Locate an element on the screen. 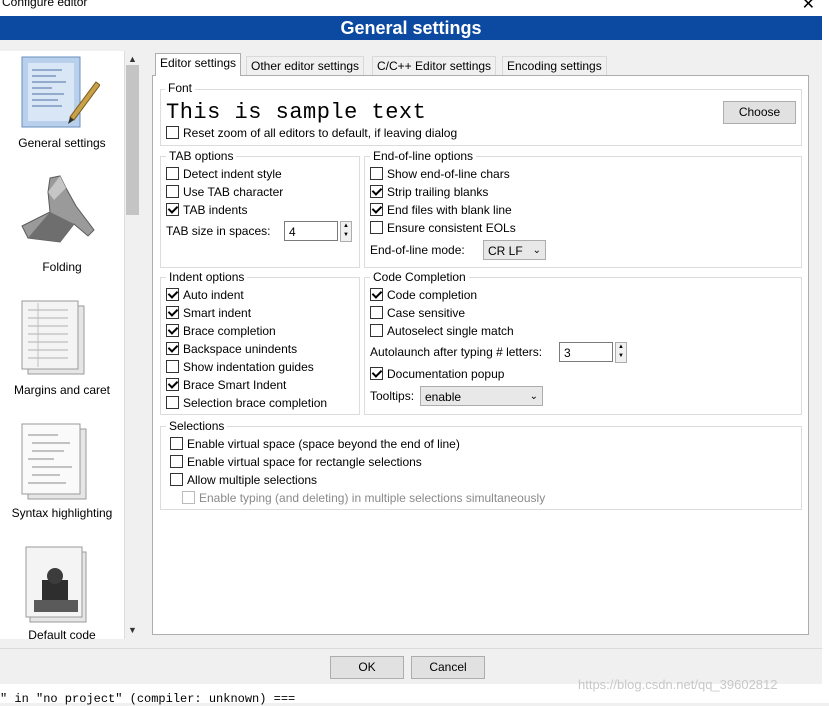  code-completion-label: Code completion is located at coordinates (432, 295).